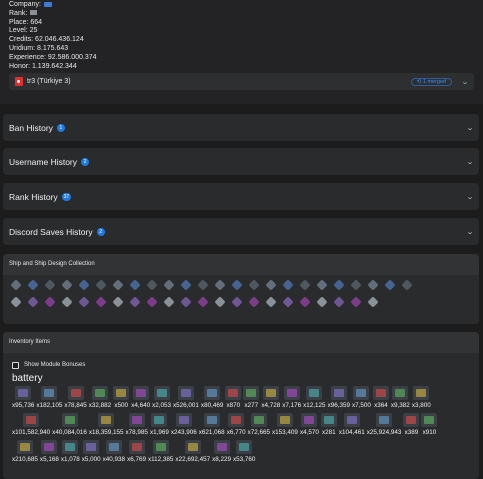 Image resolution: width=483 pixels, height=479 pixels. What do you see at coordinates (429, 425) in the screenshot?
I see `inventory-item: x910` at bounding box center [429, 425].